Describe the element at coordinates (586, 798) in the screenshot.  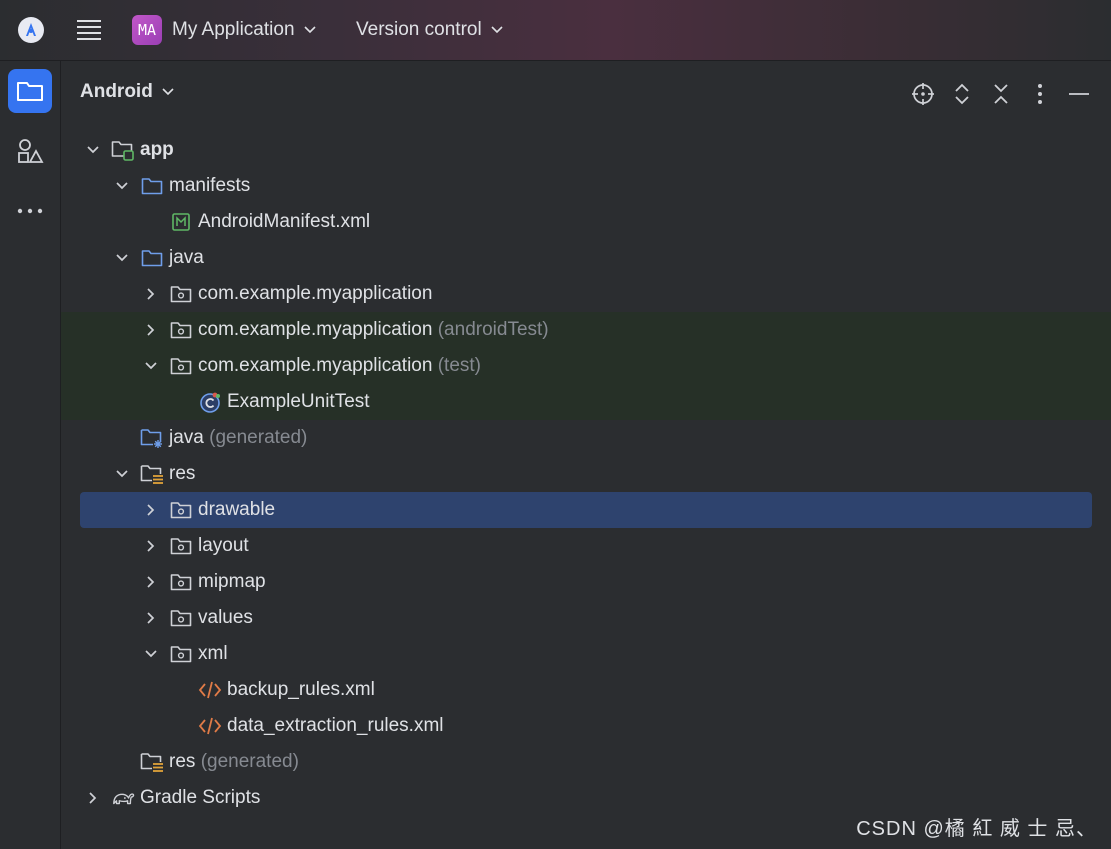
I see `tree-row-gradle-scripts: Gradle Scripts` at that location.